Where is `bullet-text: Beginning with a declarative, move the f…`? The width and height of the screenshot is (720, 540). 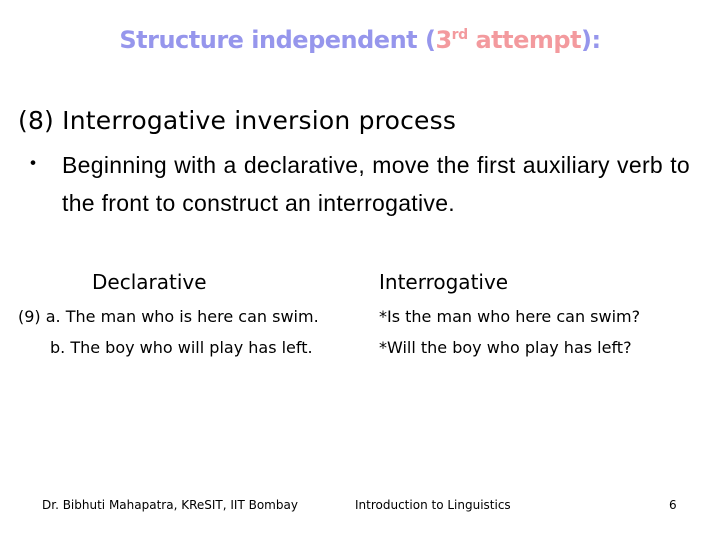
bullet-text: Beginning with a declarative, move the f… is located at coordinates (376, 184).